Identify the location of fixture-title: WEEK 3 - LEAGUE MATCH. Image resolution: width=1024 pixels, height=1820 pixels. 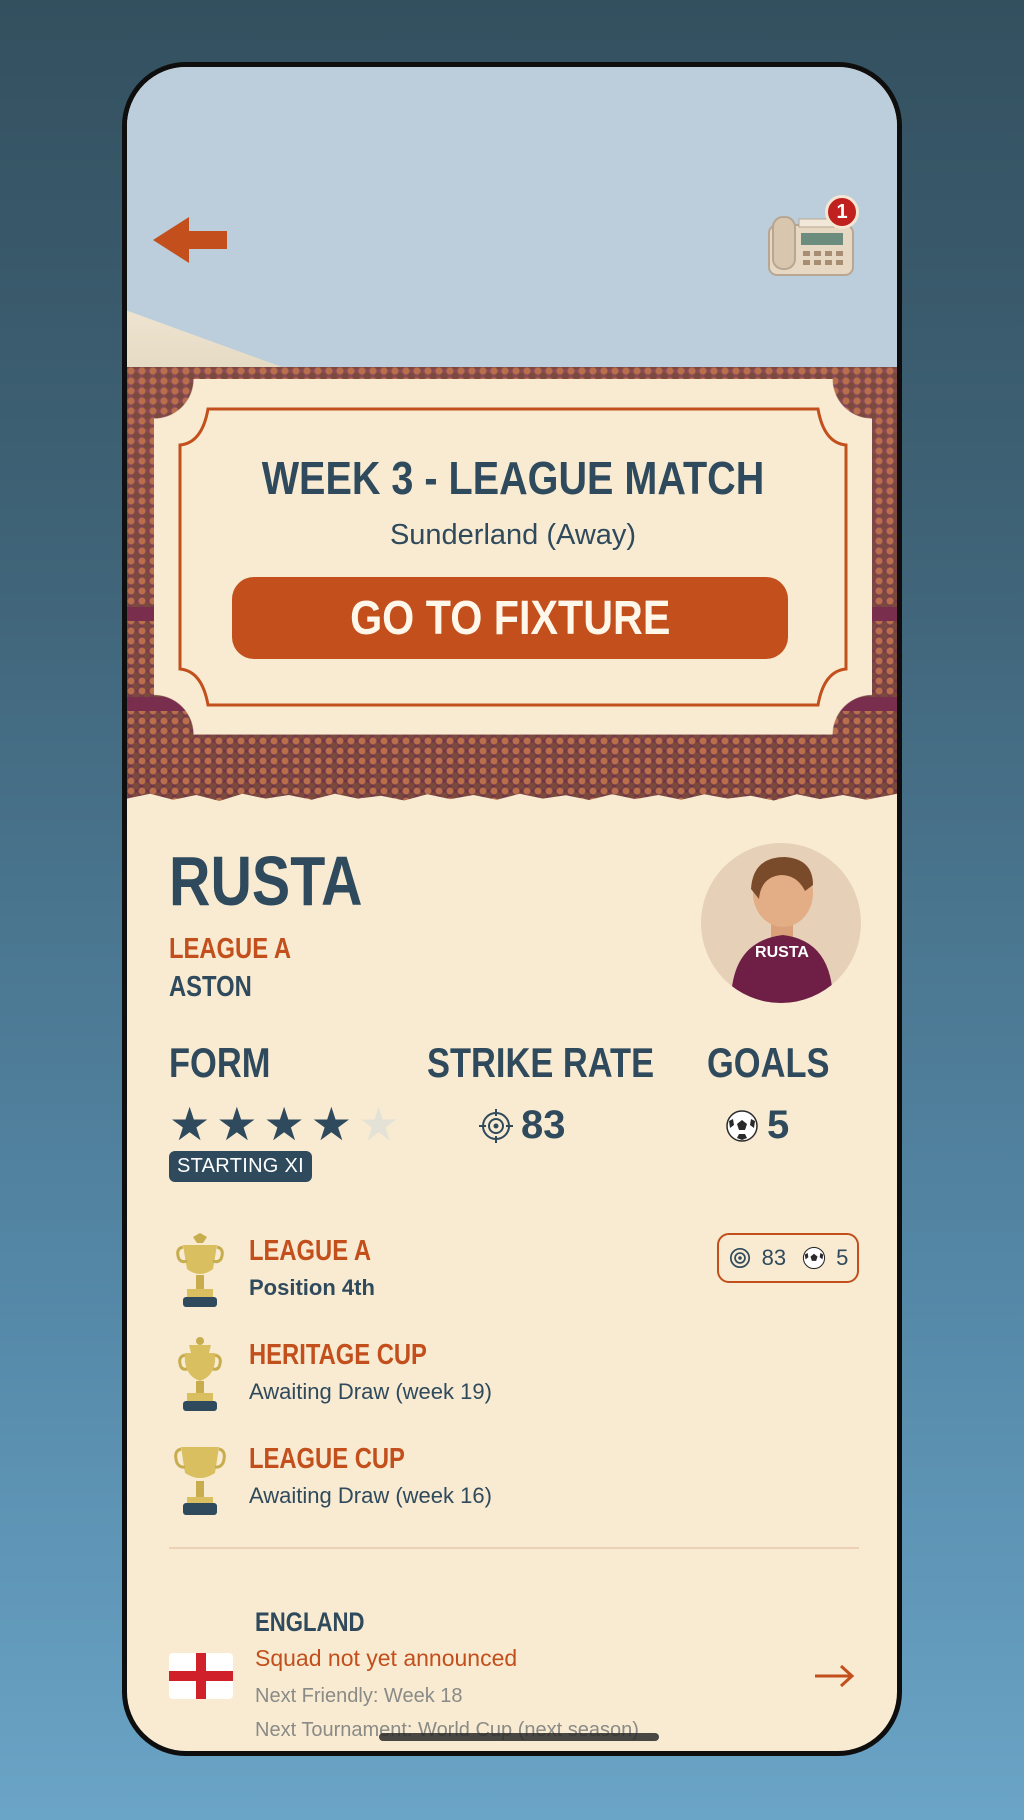
(513, 478).